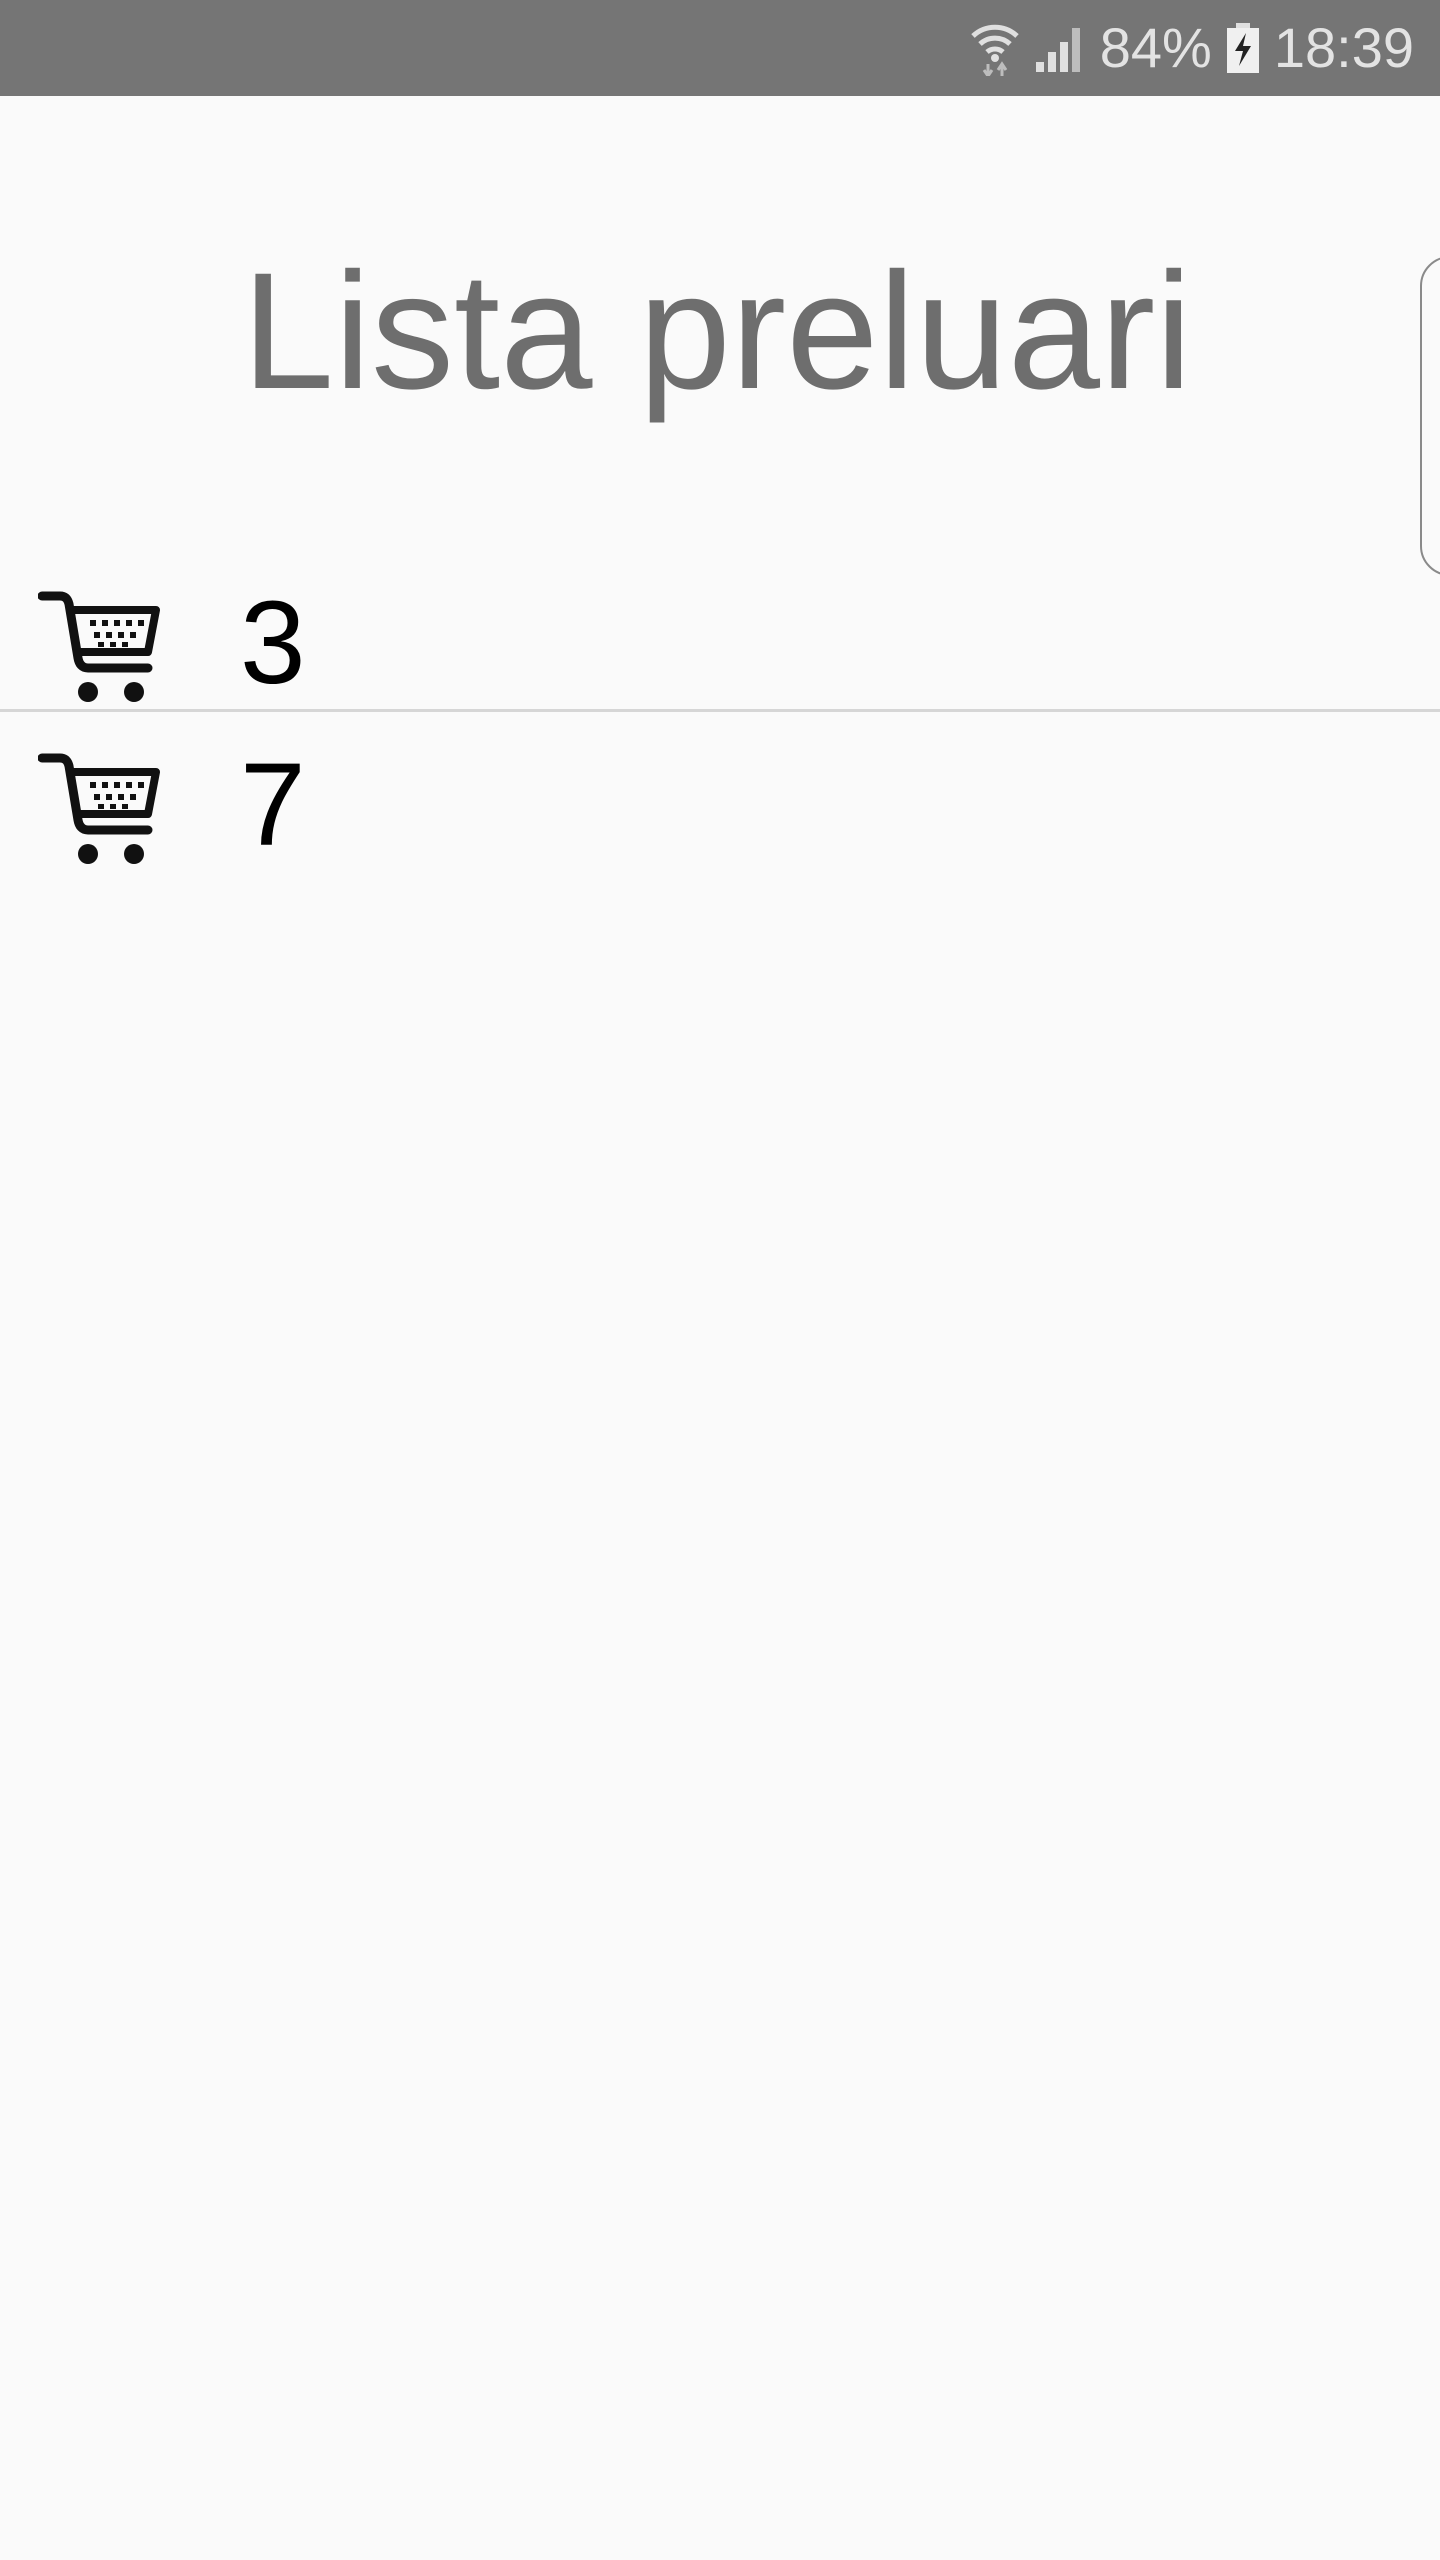 The width and height of the screenshot is (1440, 2560). What do you see at coordinates (1430, 416) in the screenshot?
I see `side-panel-handle` at bounding box center [1430, 416].